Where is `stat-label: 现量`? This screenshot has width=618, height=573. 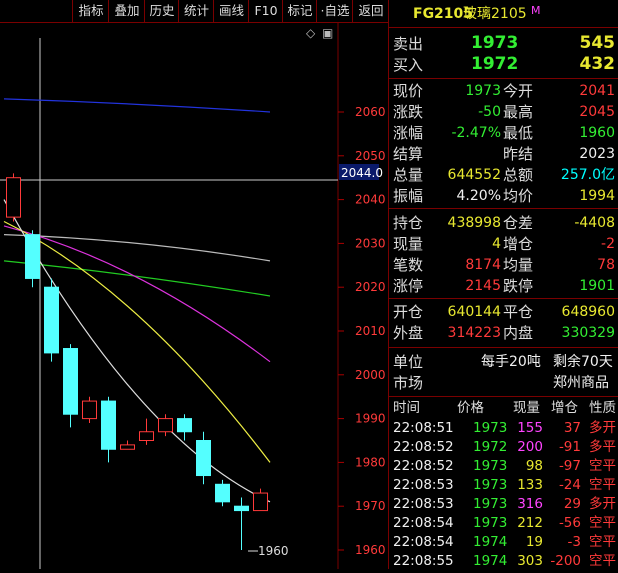 stat-label: 现量 is located at coordinates (408, 244).